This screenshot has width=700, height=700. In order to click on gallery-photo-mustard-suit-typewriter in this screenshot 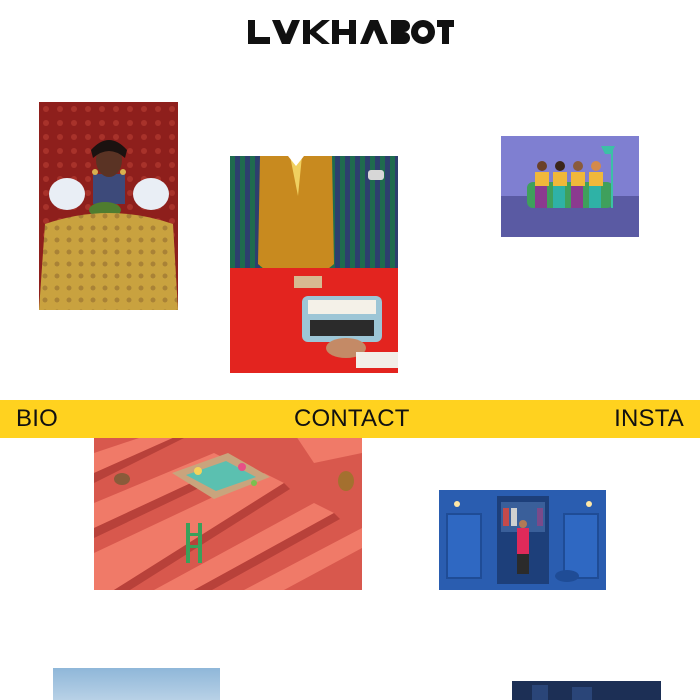, I will do `click(314, 264)`.